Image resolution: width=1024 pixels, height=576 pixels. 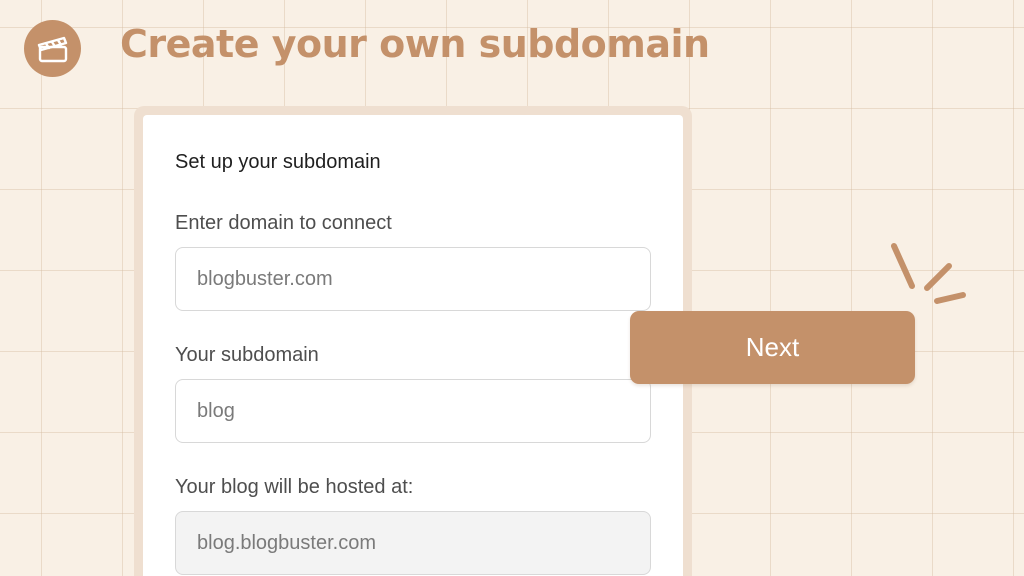 I want to click on next-button: Next, so click(x=772, y=347).